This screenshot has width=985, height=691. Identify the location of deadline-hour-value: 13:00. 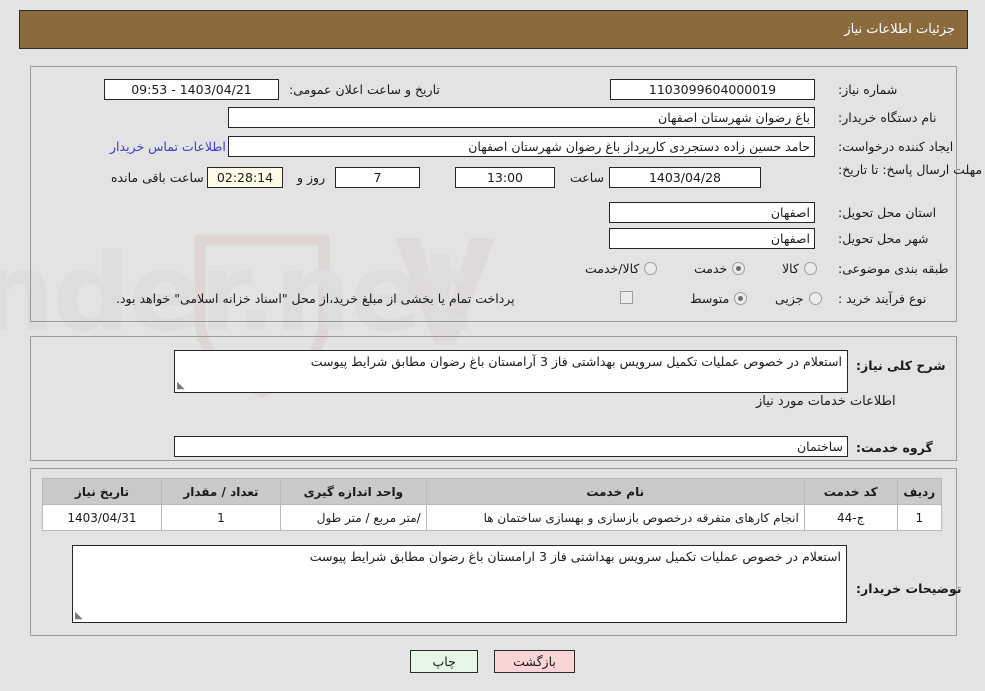
(505, 177).